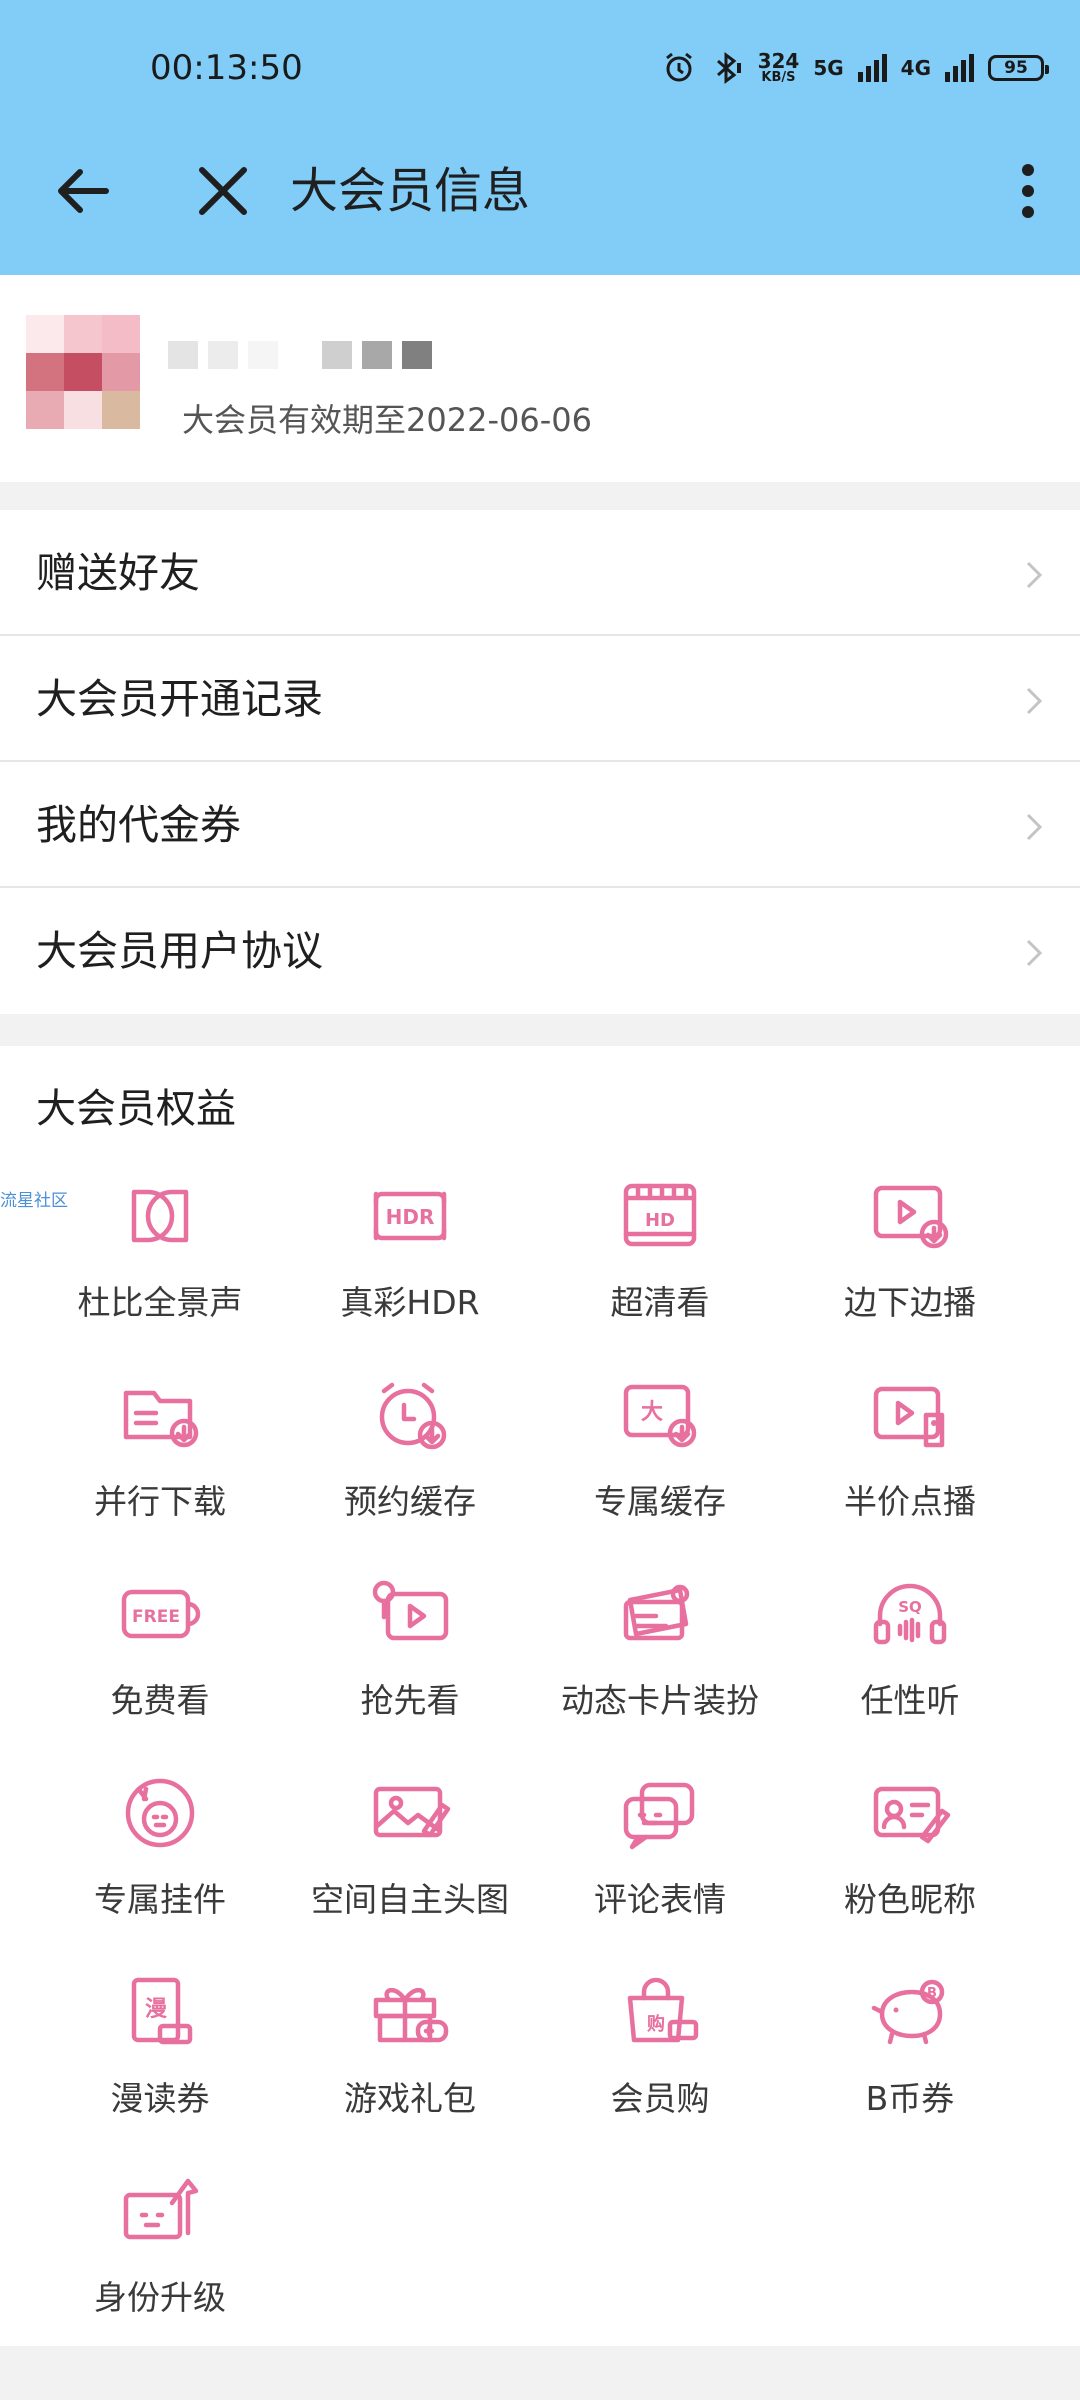 The height and width of the screenshot is (2400, 1080). I want to click on signal-4g-label: 4G, so click(915, 68).